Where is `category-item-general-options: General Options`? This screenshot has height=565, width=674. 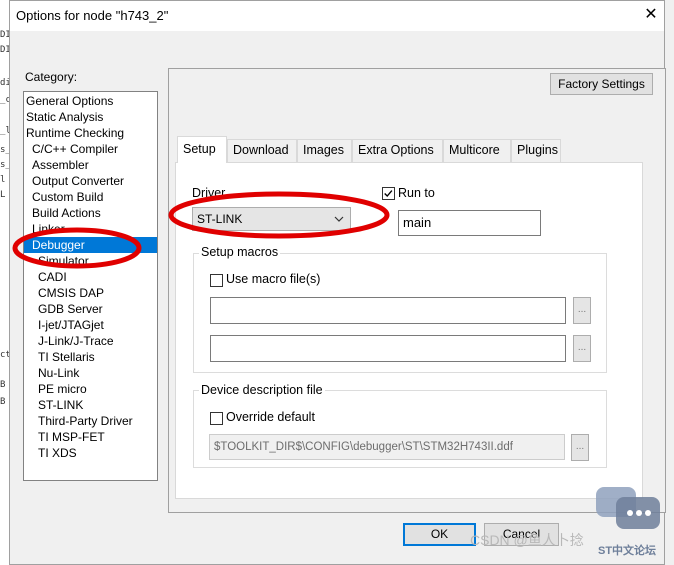 category-item-general-options: General Options is located at coordinates (91, 101).